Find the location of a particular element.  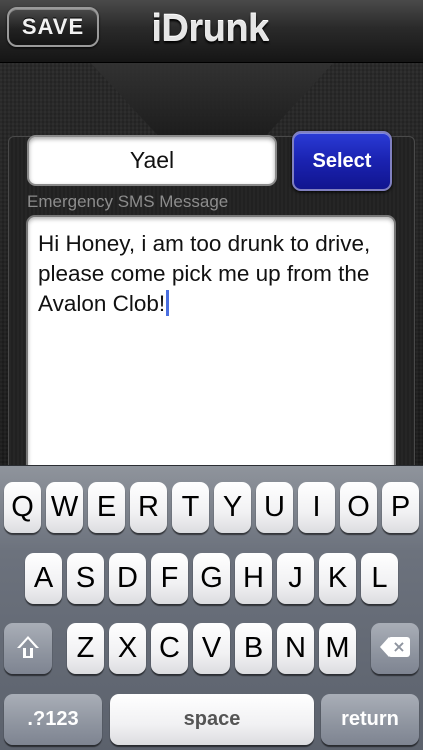

backspace-key: × is located at coordinates (395, 648).